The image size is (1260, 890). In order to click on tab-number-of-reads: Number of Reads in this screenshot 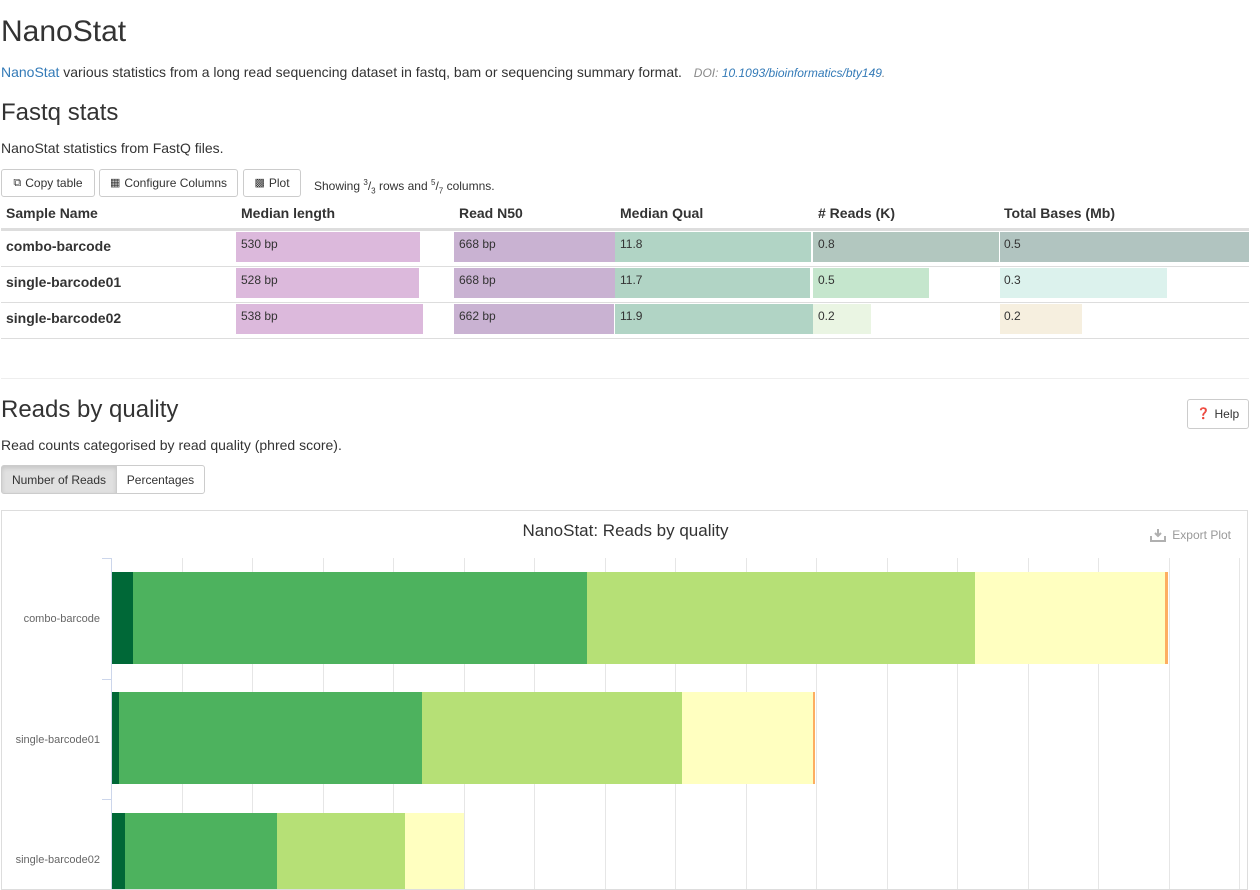, I will do `click(59, 479)`.